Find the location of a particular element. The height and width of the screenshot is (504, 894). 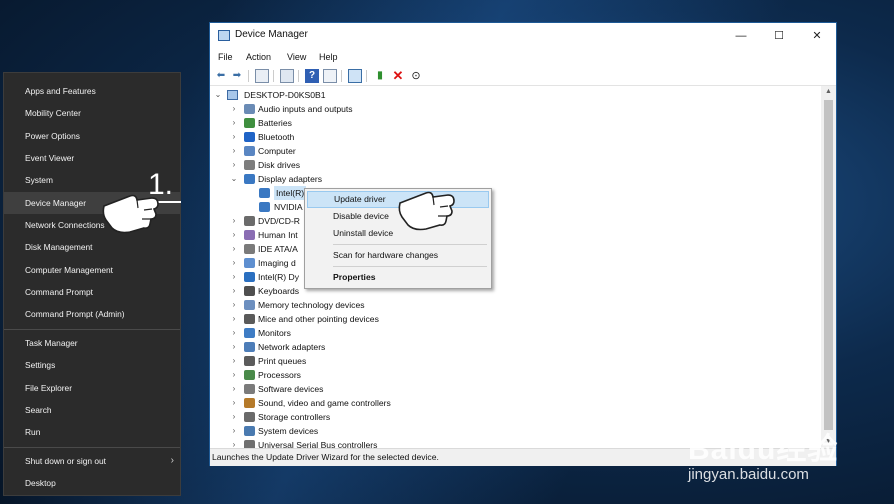

tree-item-label: System devices is located at coordinates (288, 431).